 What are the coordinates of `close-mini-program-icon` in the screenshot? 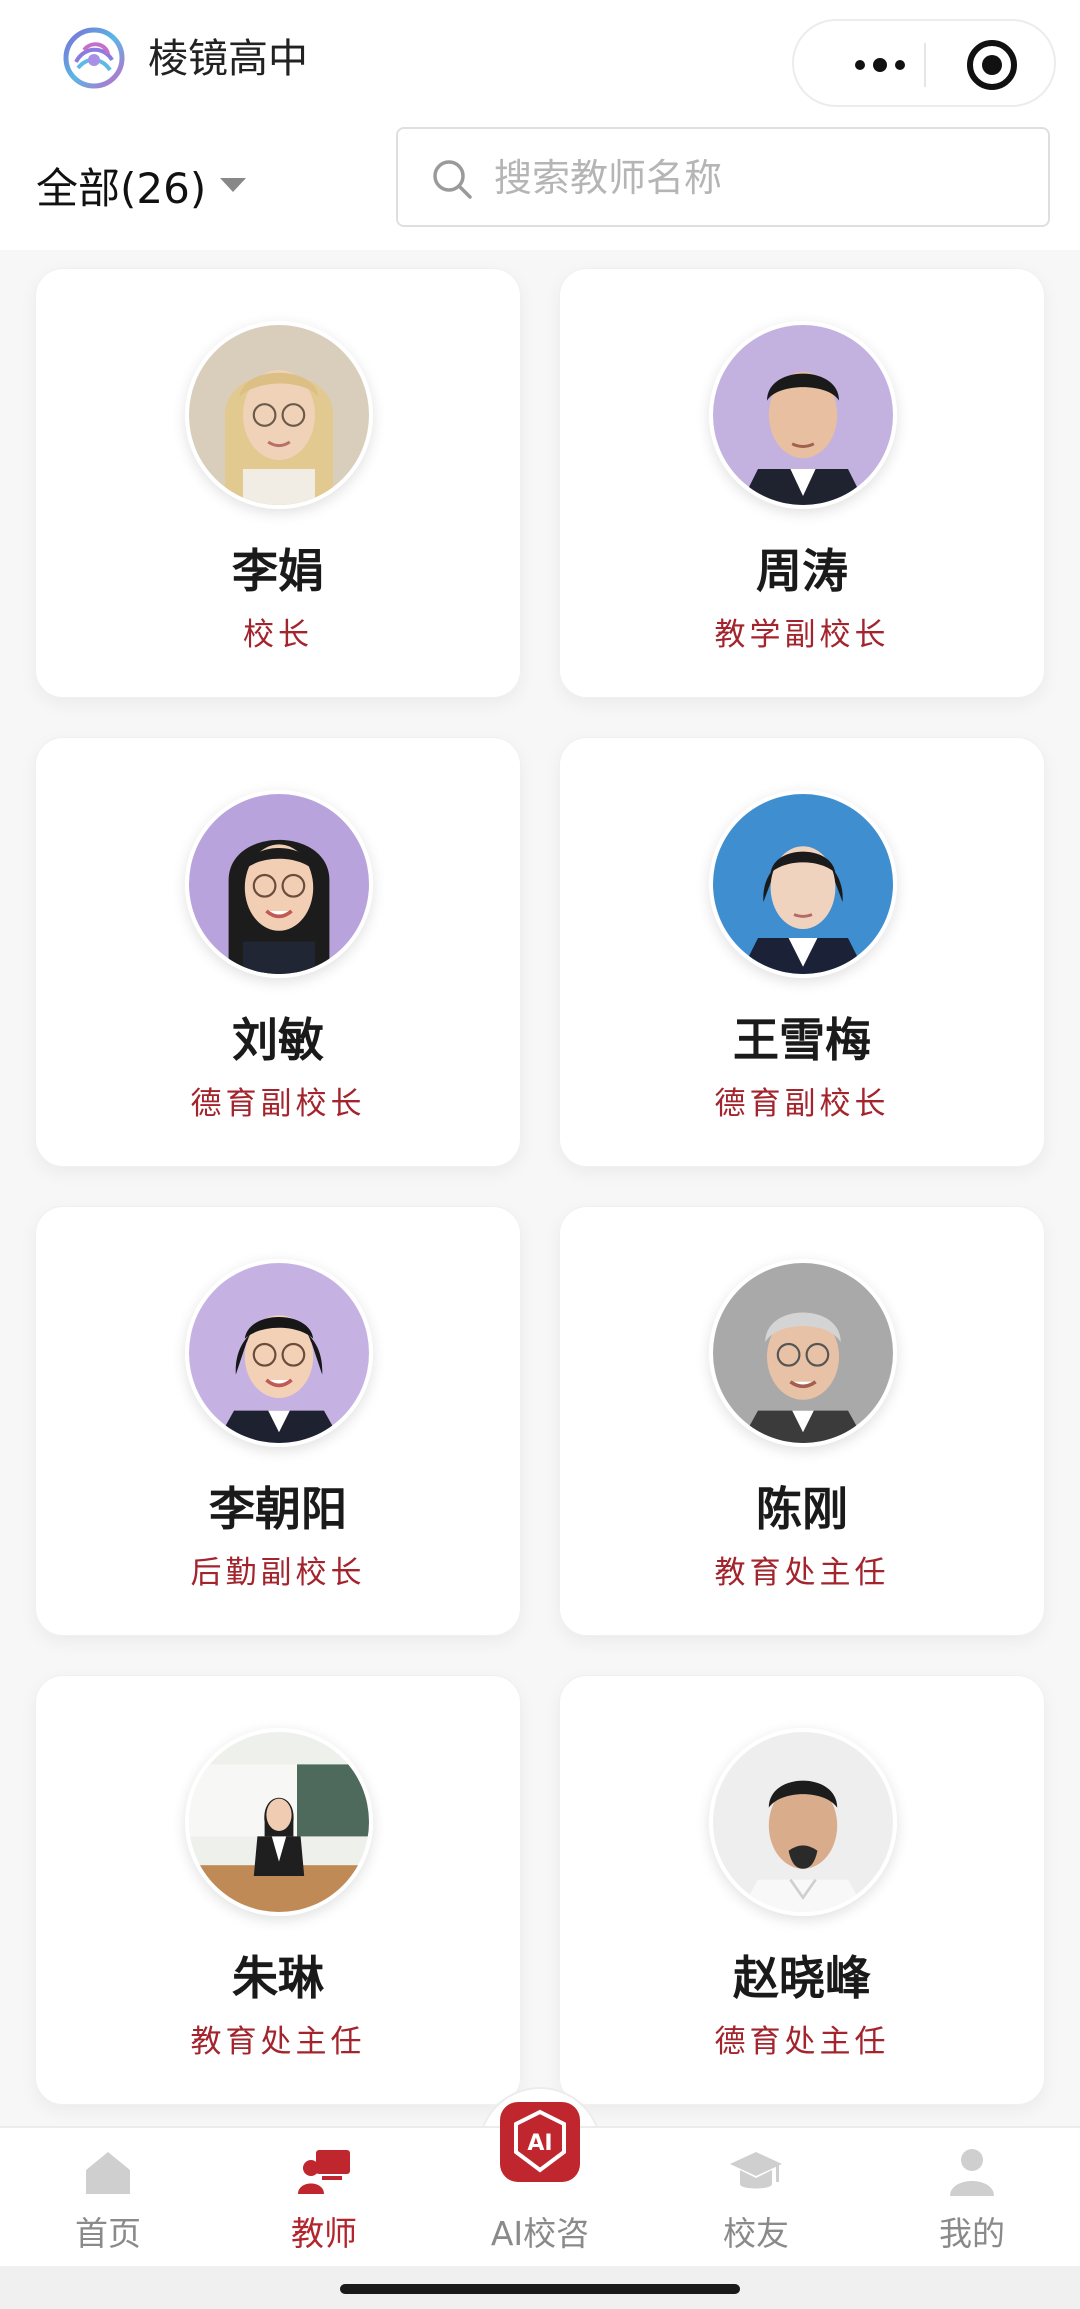 It's located at (992, 65).